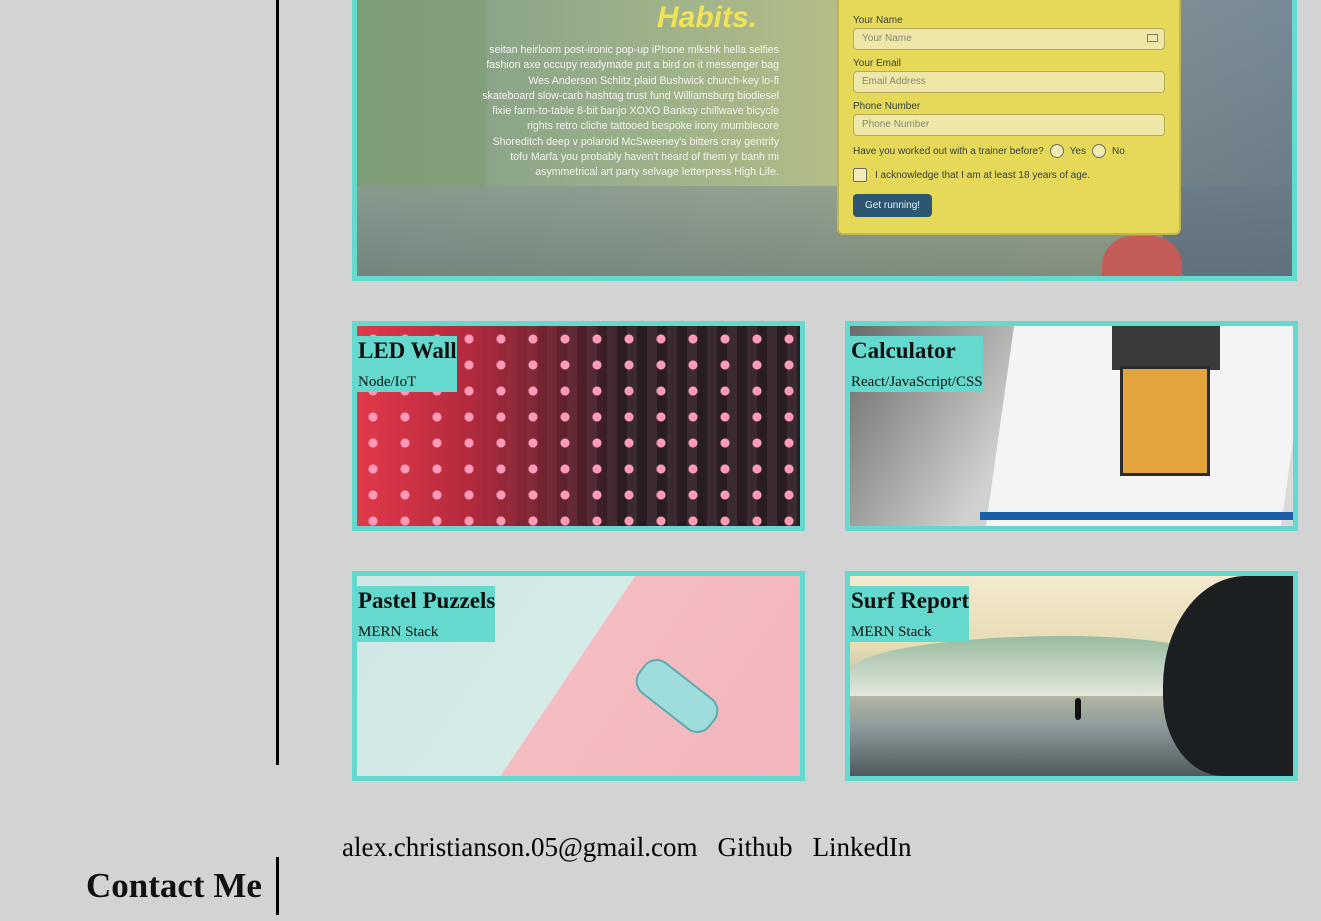 The image size is (1321, 921). What do you see at coordinates (1227, 138) in the screenshot?
I see `featured-bg-runner-leg` at bounding box center [1227, 138].